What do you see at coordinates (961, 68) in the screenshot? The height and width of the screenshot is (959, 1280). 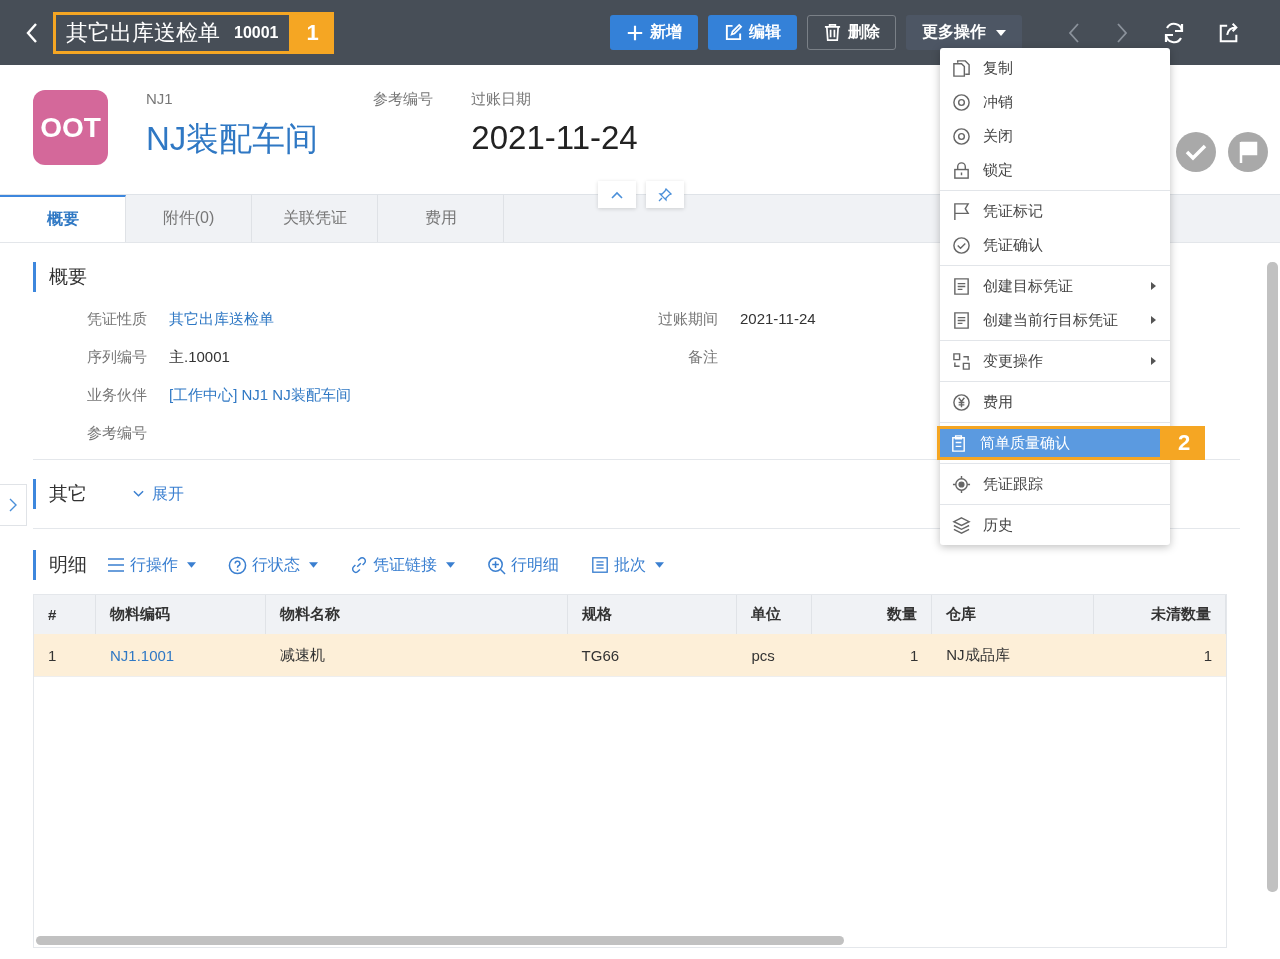 I see `copy-icon` at bounding box center [961, 68].